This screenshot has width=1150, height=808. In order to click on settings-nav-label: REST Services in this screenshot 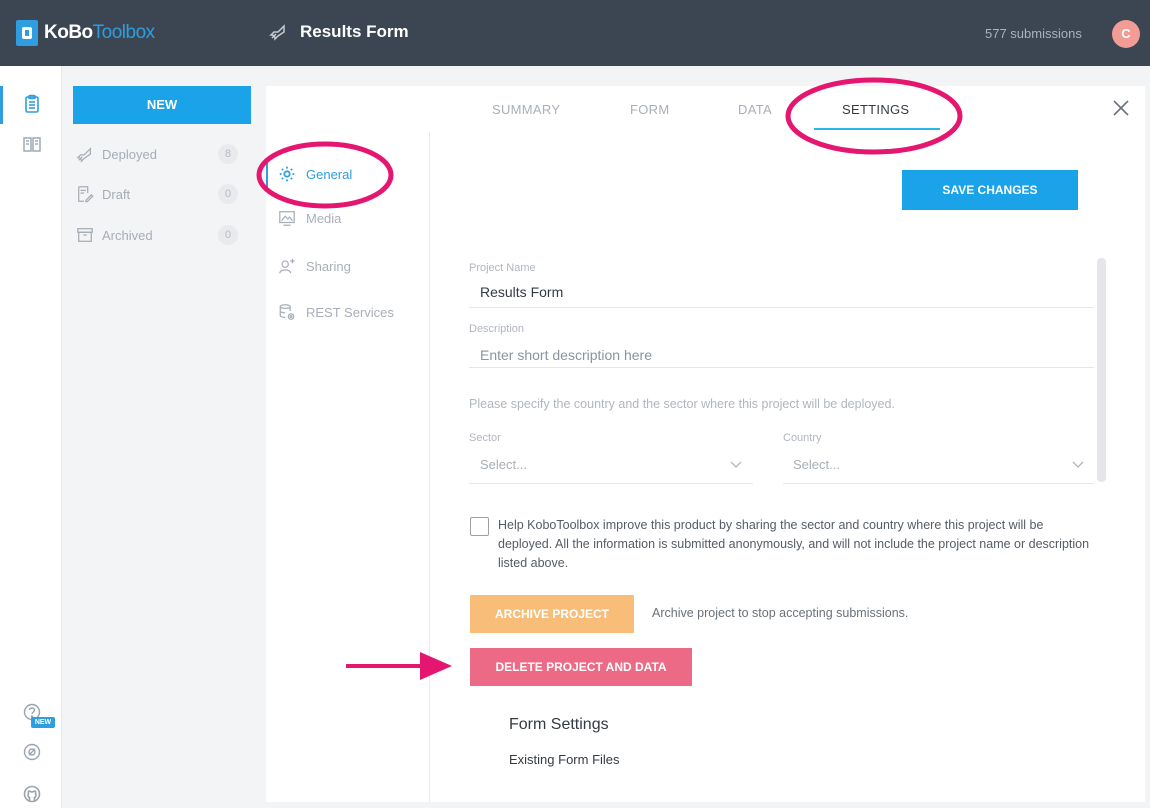, I will do `click(350, 312)`.